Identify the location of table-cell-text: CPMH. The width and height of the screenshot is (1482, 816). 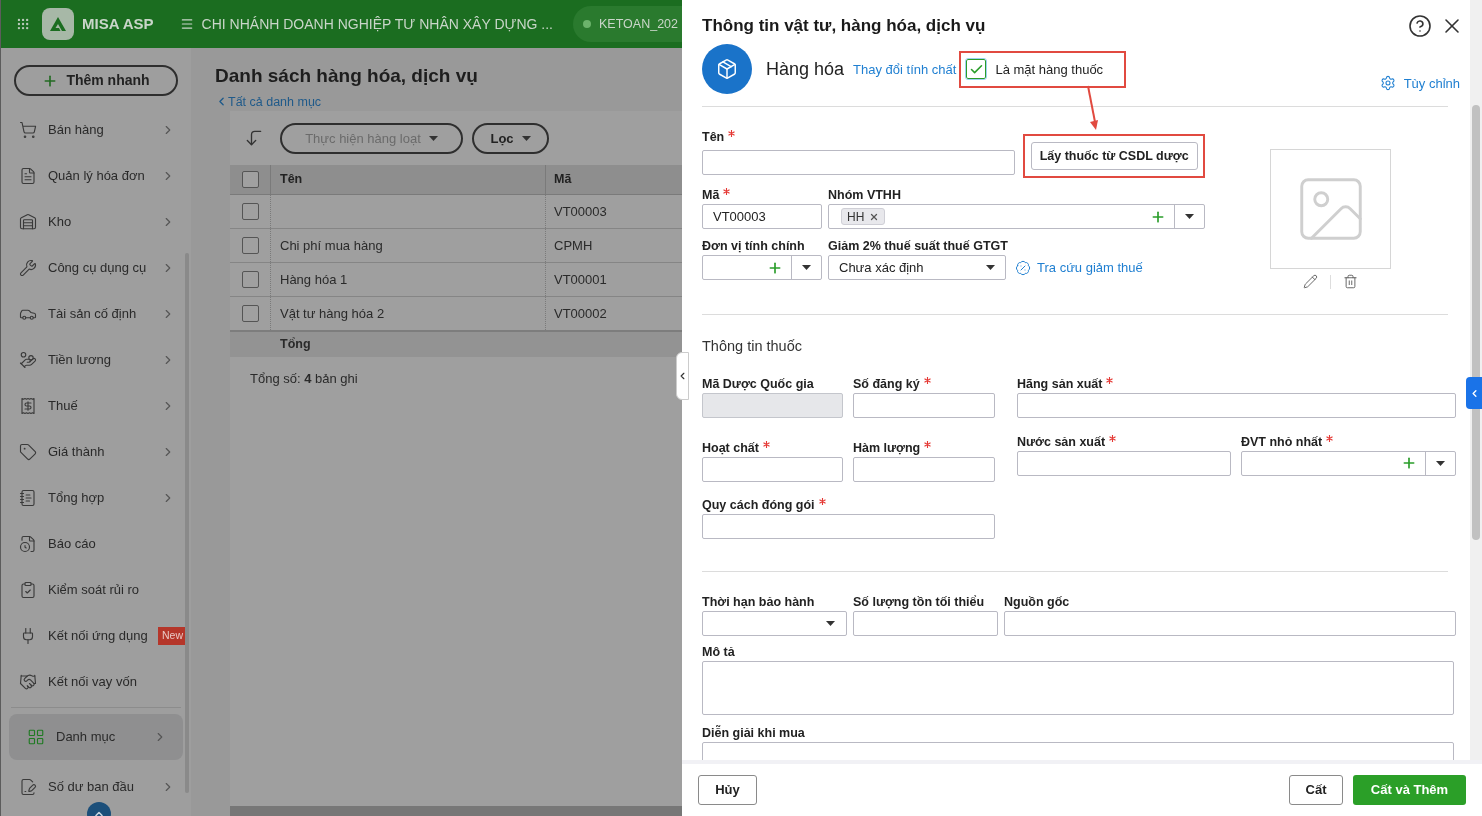
(573, 246).